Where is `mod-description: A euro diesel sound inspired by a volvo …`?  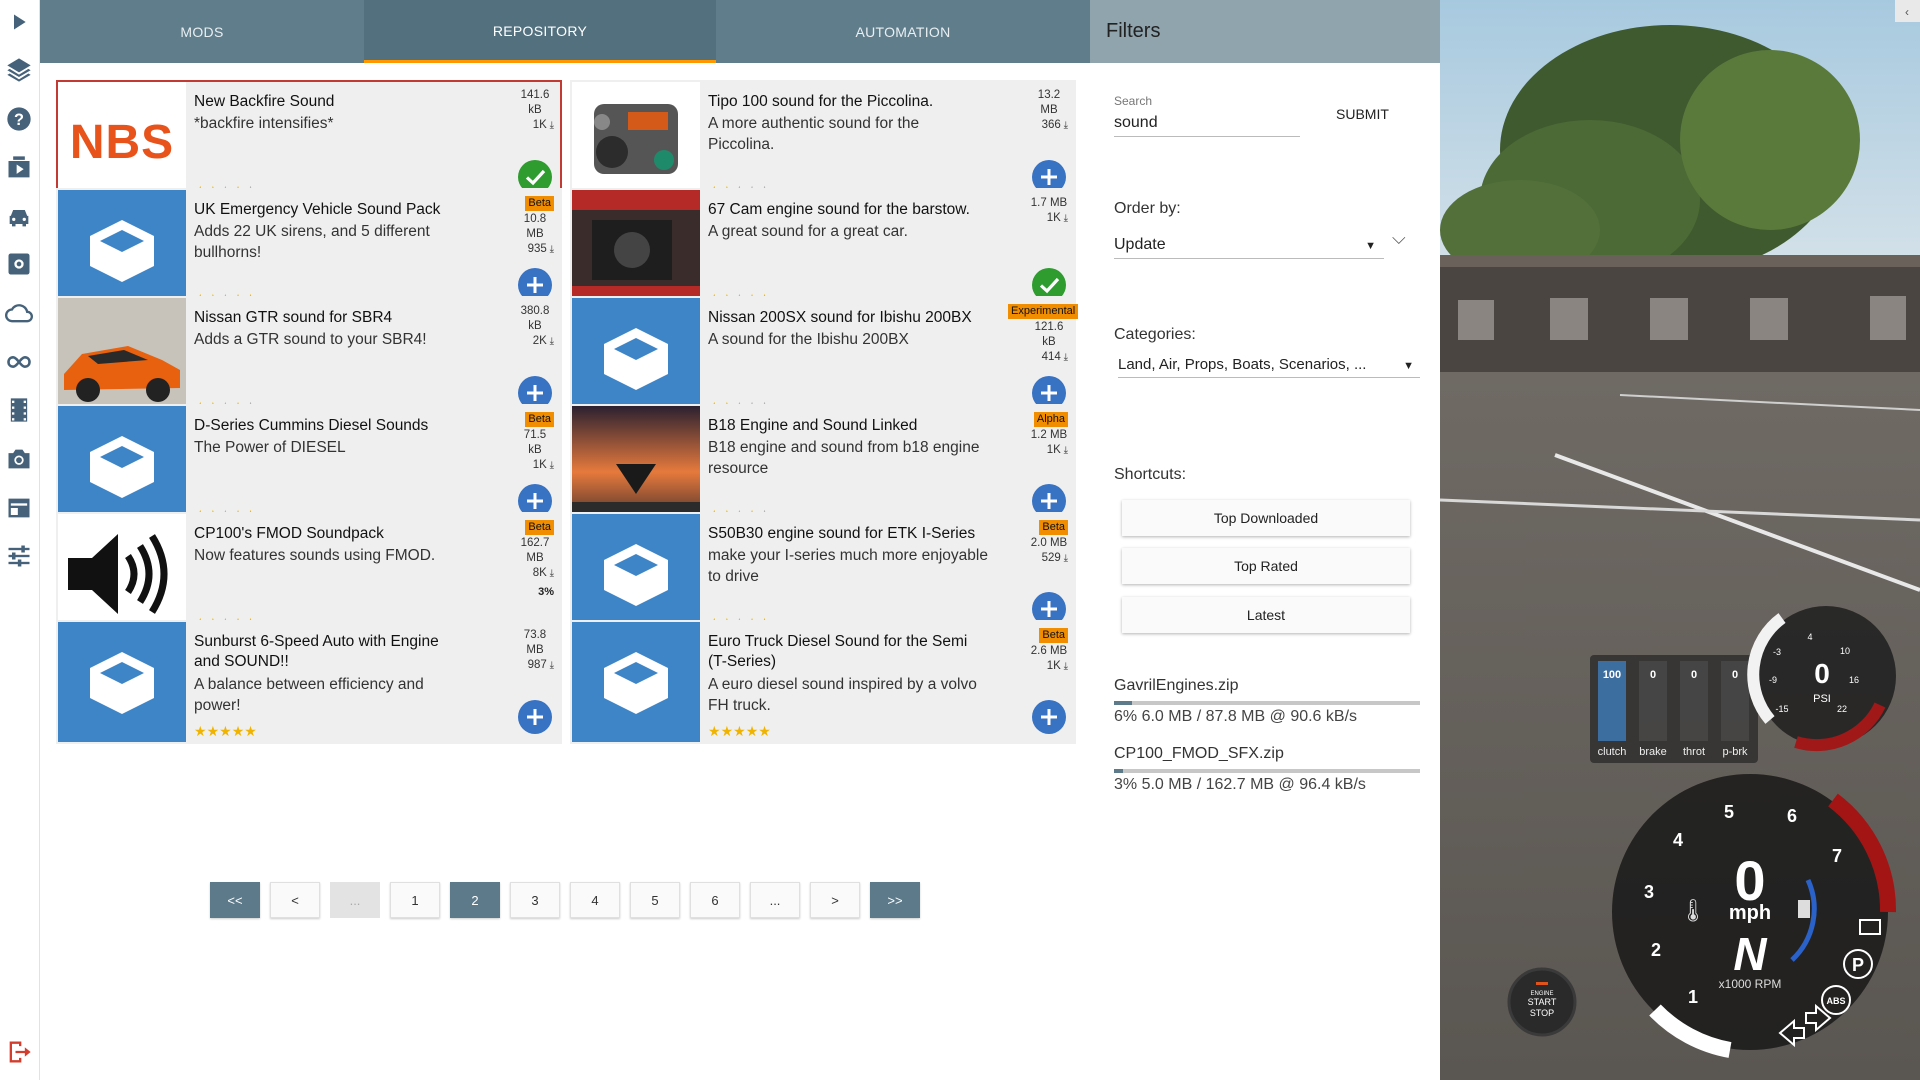
mod-description: A euro diesel sound inspired by a volvo … is located at coordinates (842, 695).